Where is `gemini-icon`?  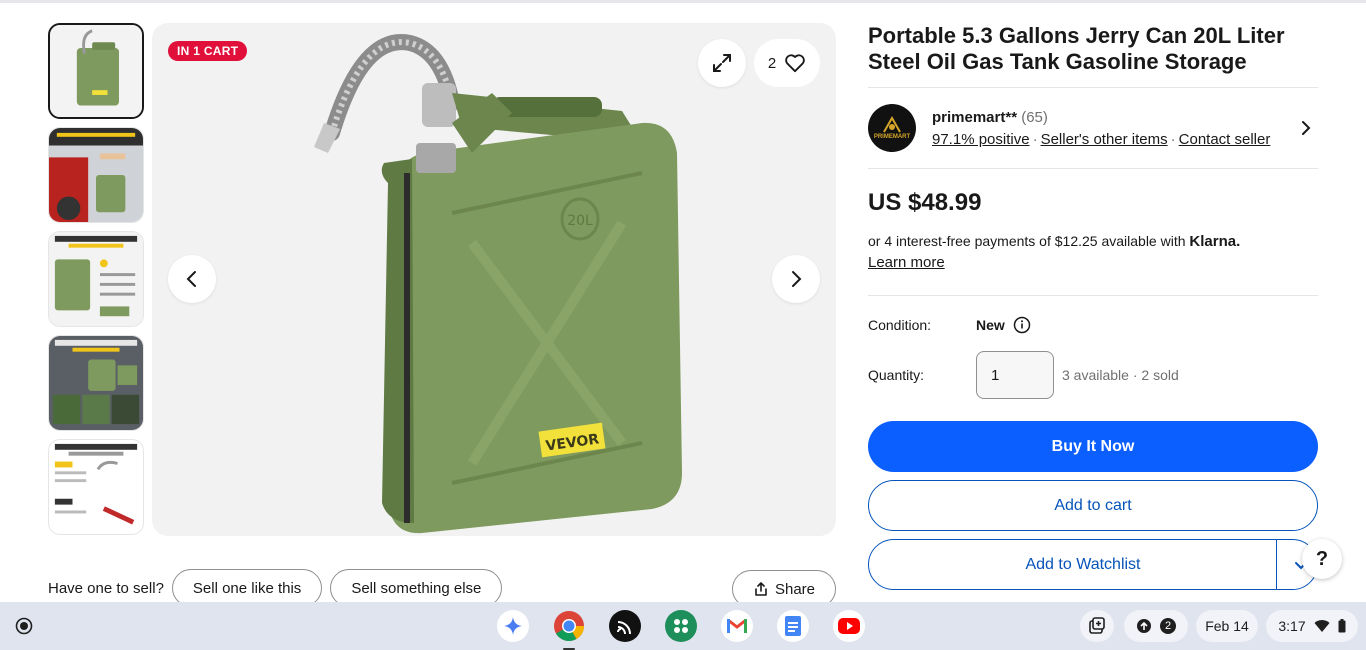 gemini-icon is located at coordinates (513, 626).